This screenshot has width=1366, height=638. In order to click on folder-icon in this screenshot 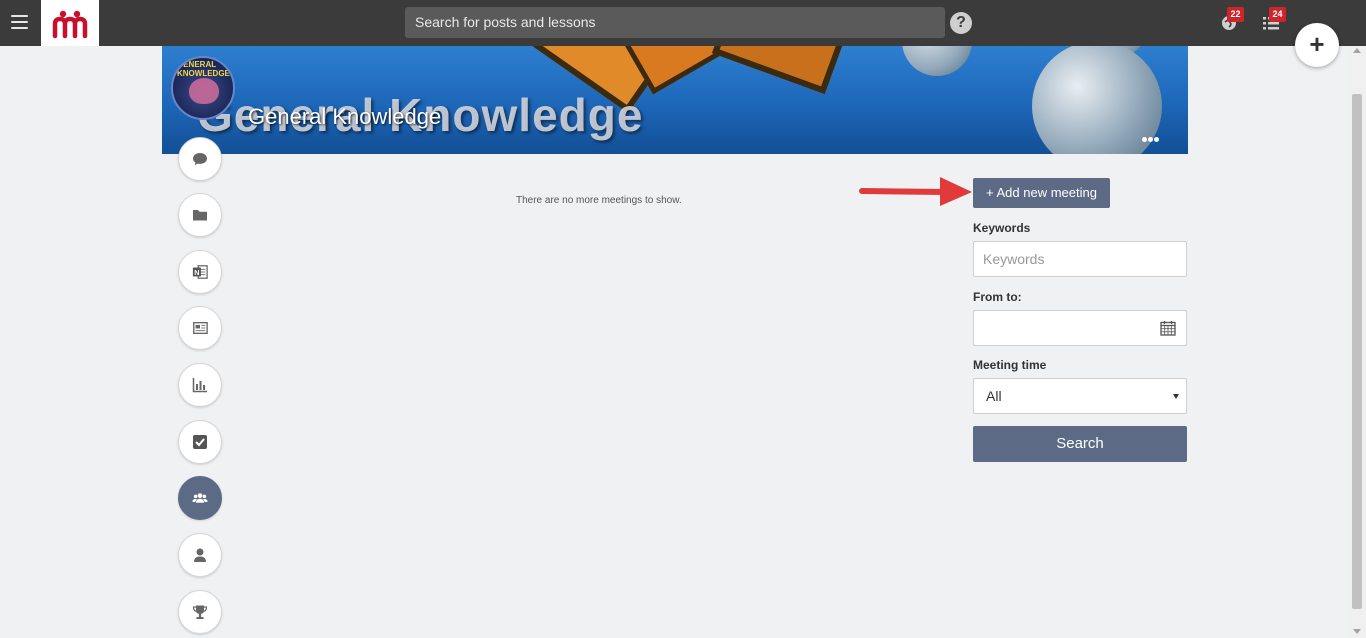, I will do `click(200, 215)`.